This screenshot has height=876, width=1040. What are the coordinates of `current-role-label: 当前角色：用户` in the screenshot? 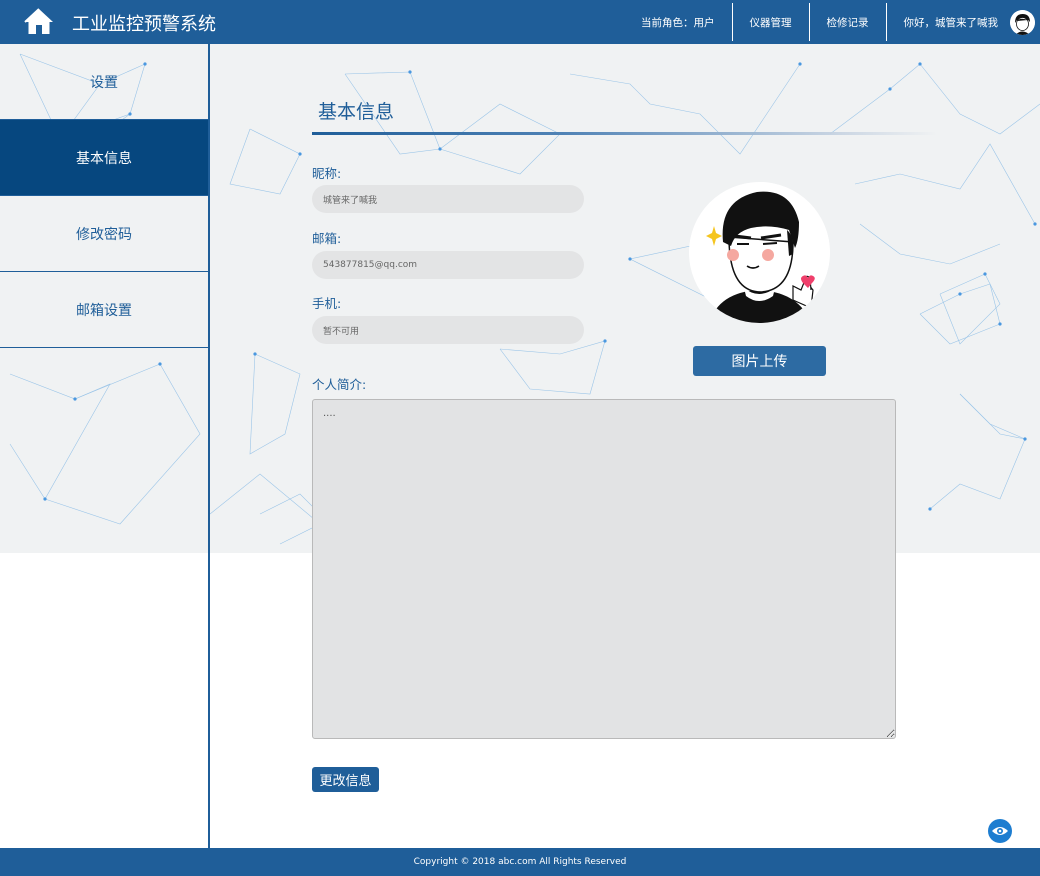 It's located at (678, 22).